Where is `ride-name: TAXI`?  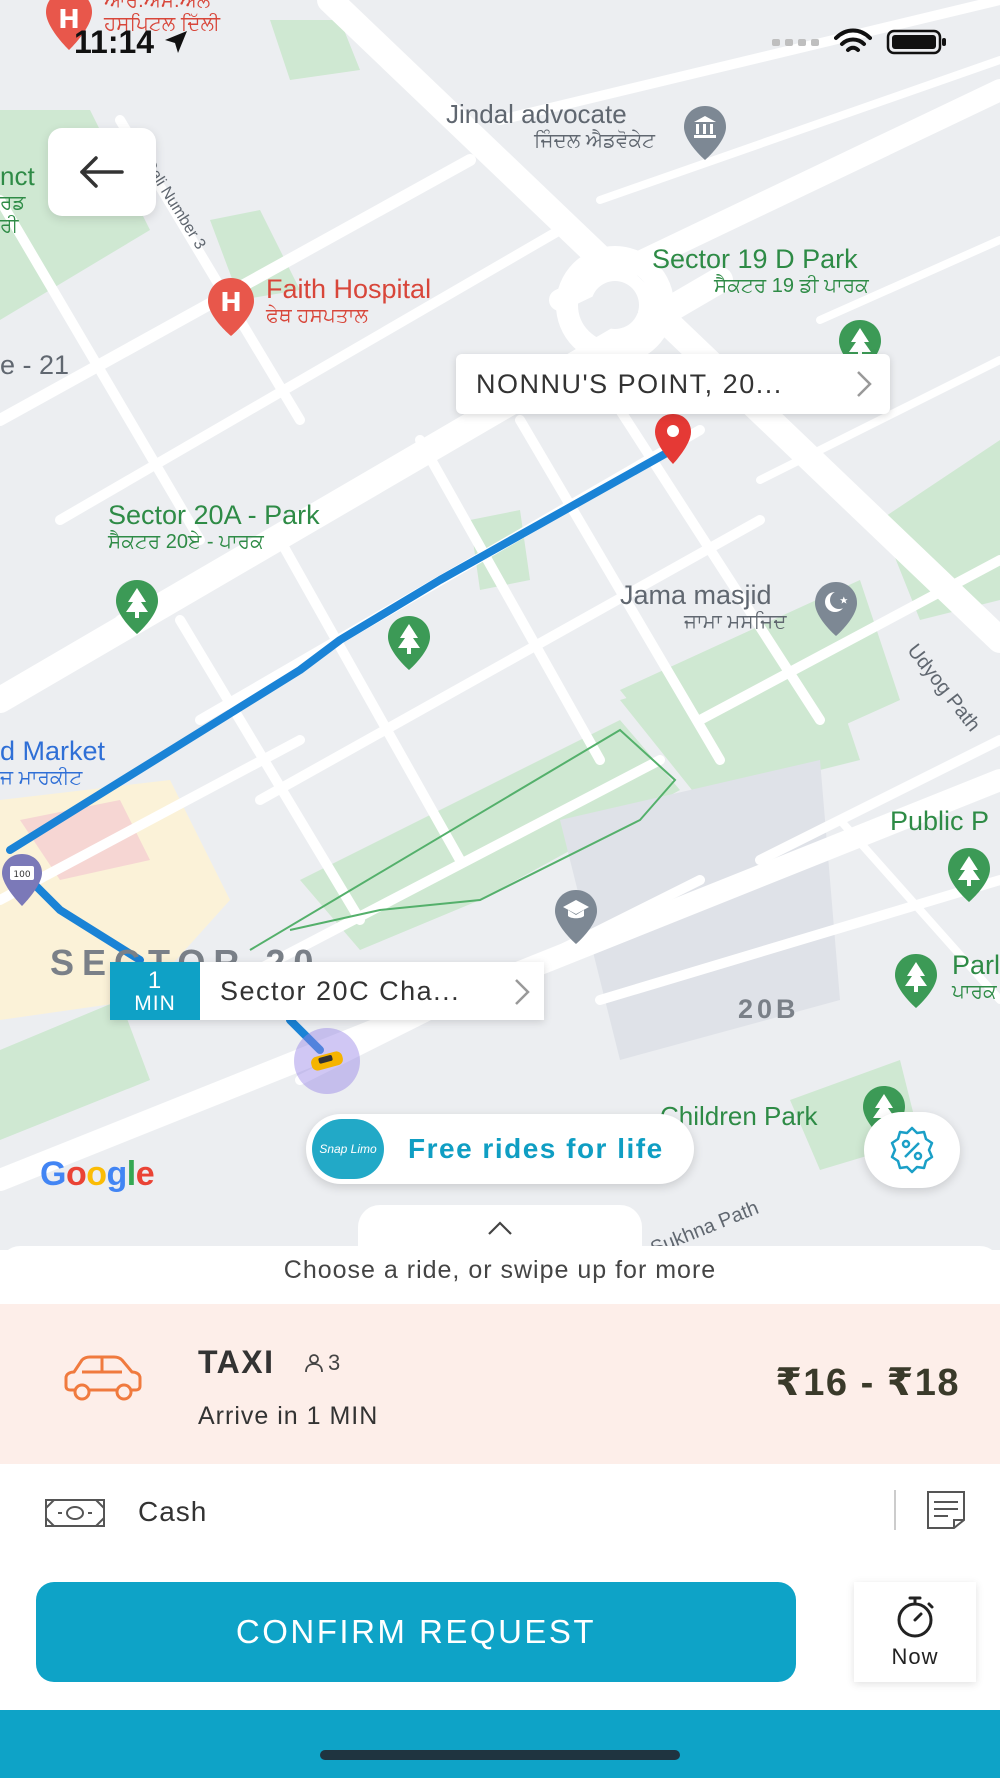
ride-name: TAXI is located at coordinates (236, 1362).